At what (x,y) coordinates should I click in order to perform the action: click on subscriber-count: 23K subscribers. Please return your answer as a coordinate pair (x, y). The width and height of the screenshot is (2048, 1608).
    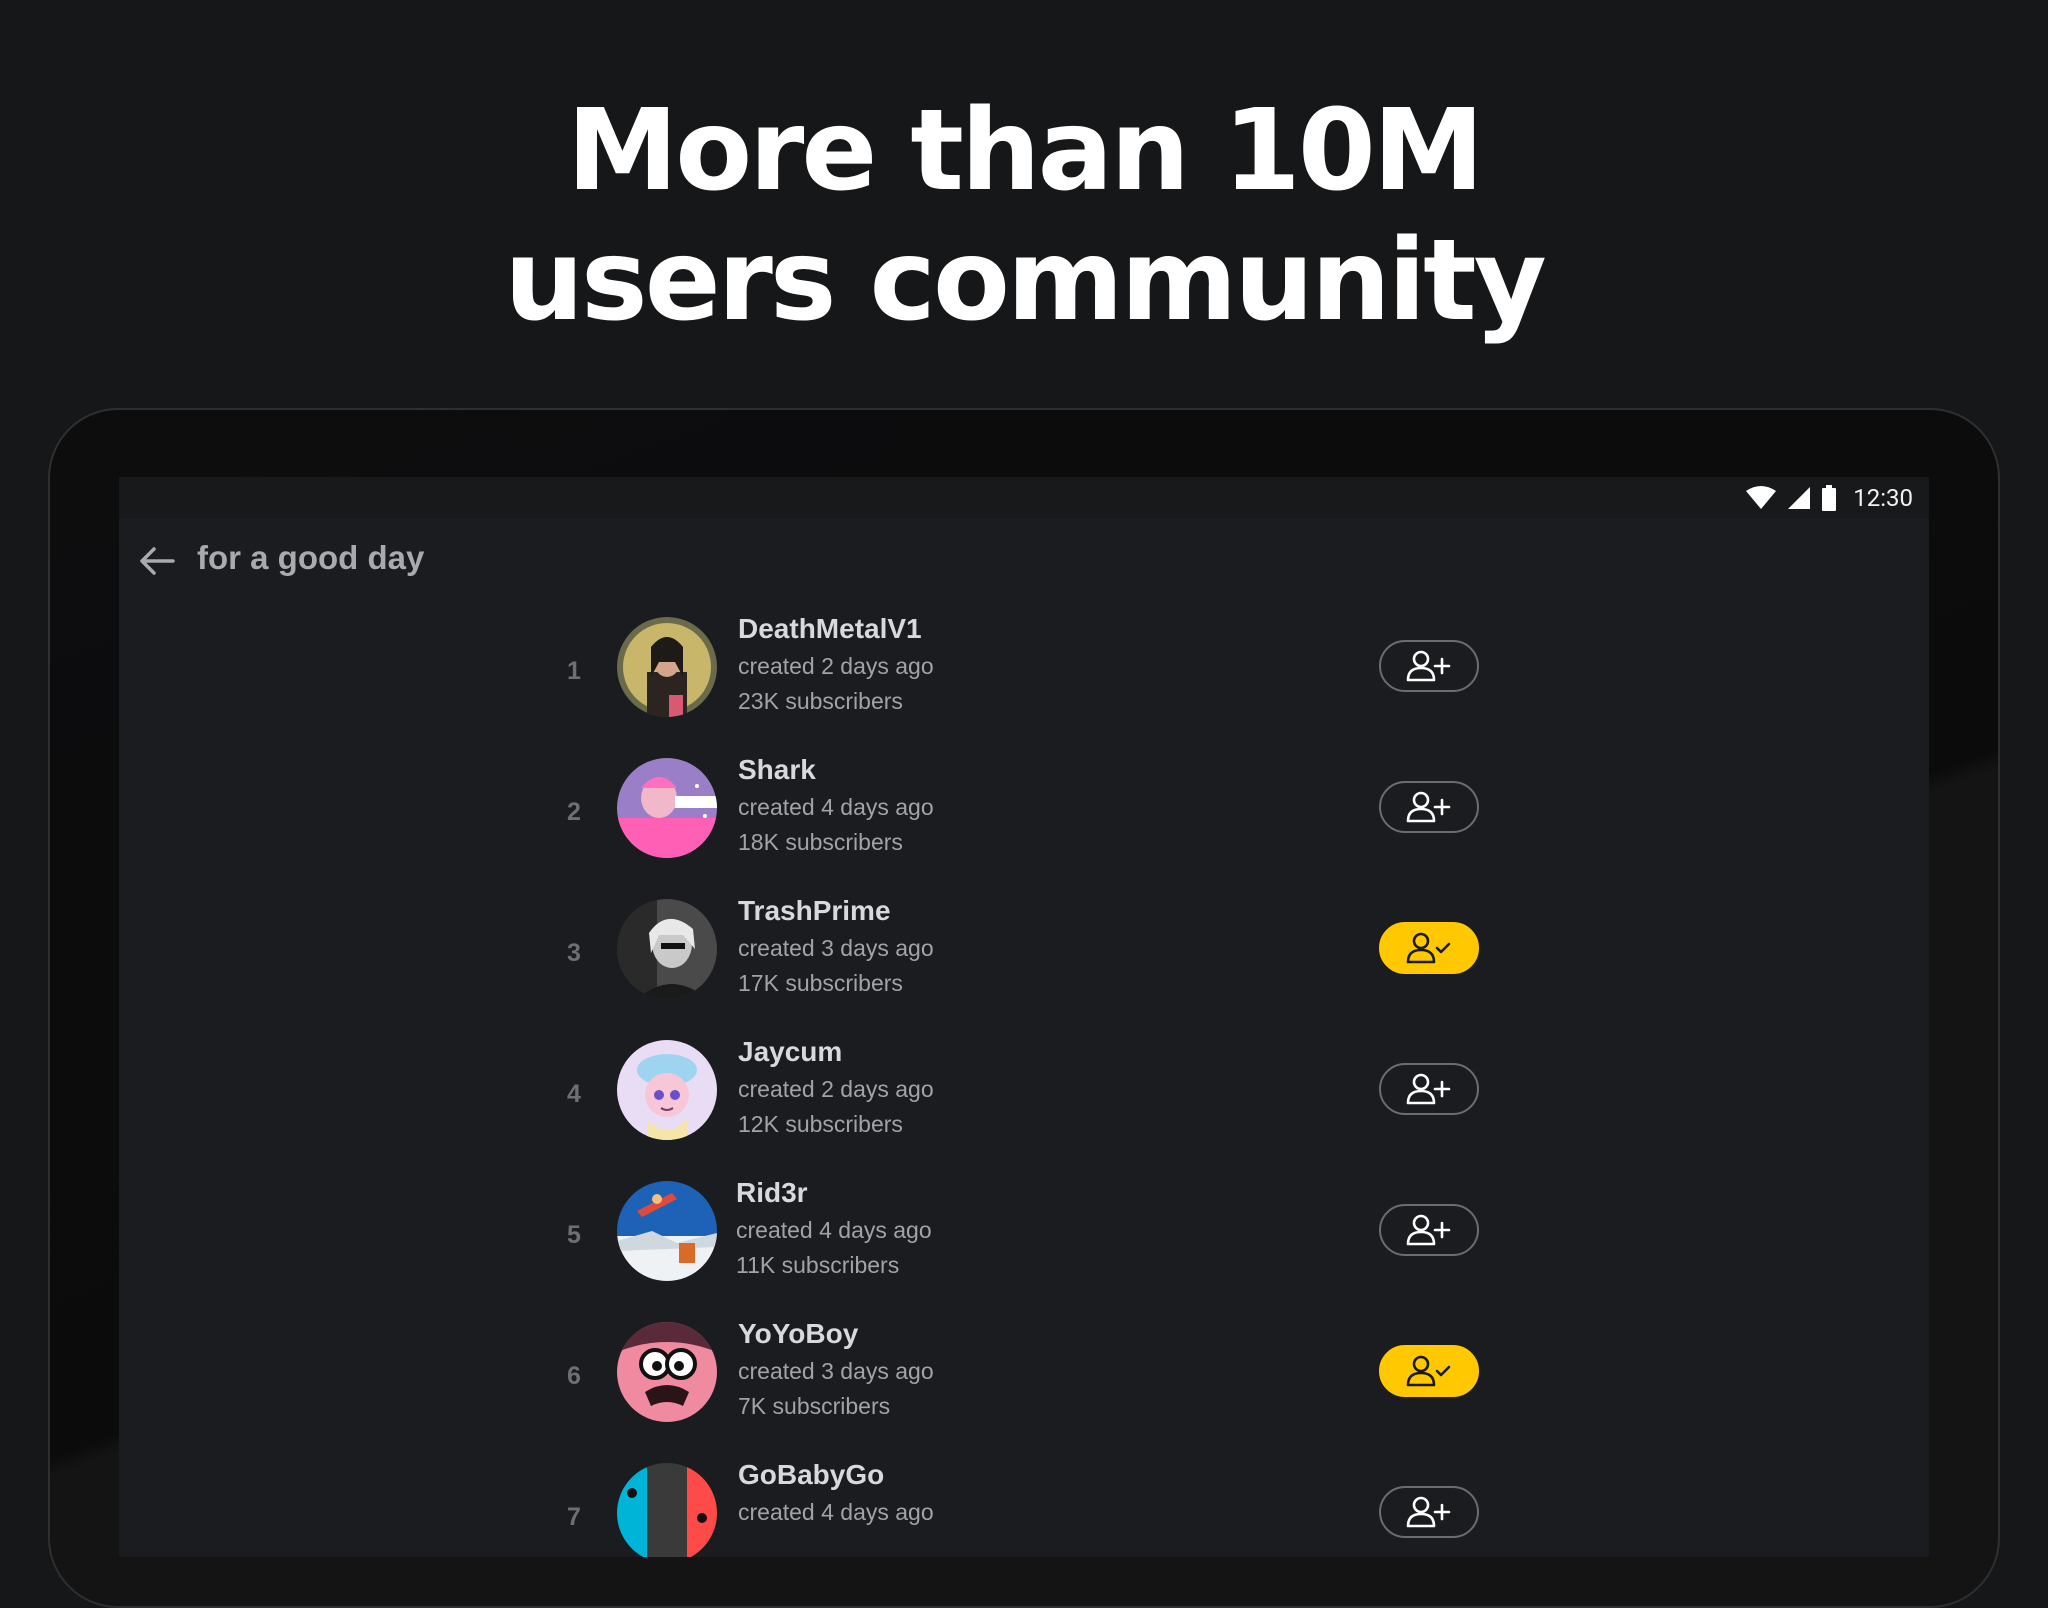
    Looking at the image, I should click on (820, 701).